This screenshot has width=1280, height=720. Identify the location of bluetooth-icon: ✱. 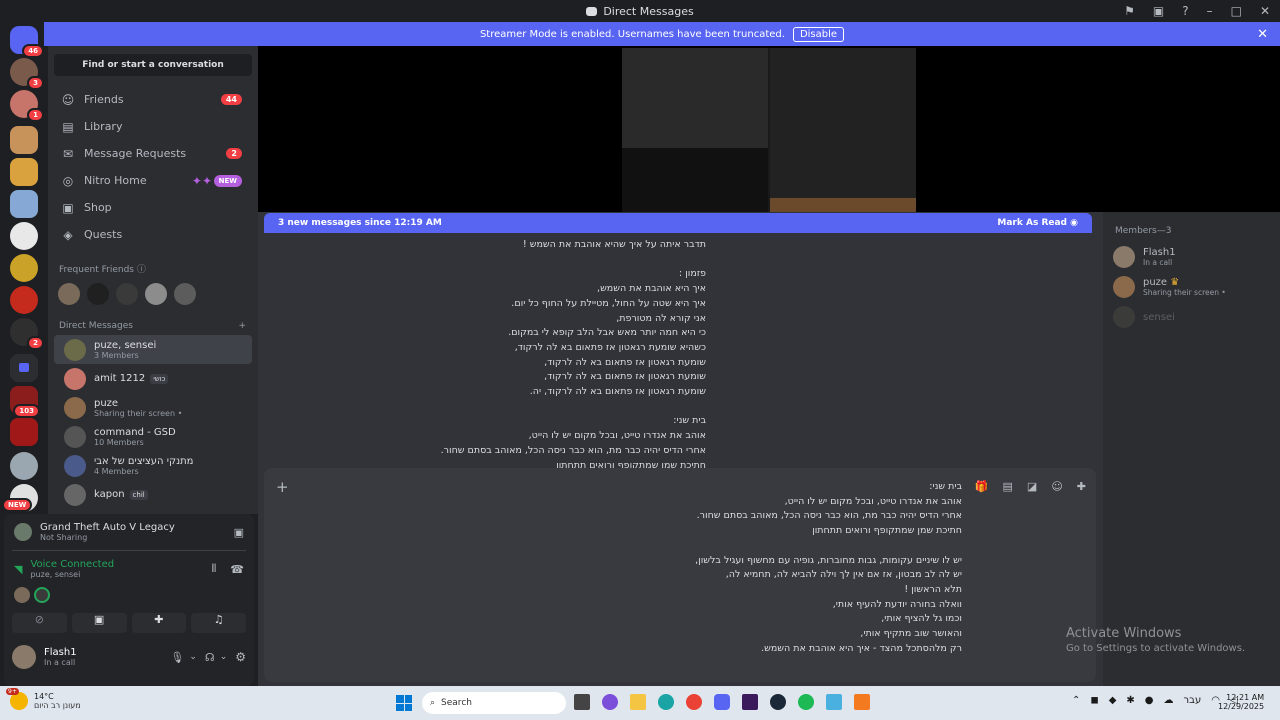
(1130, 700).